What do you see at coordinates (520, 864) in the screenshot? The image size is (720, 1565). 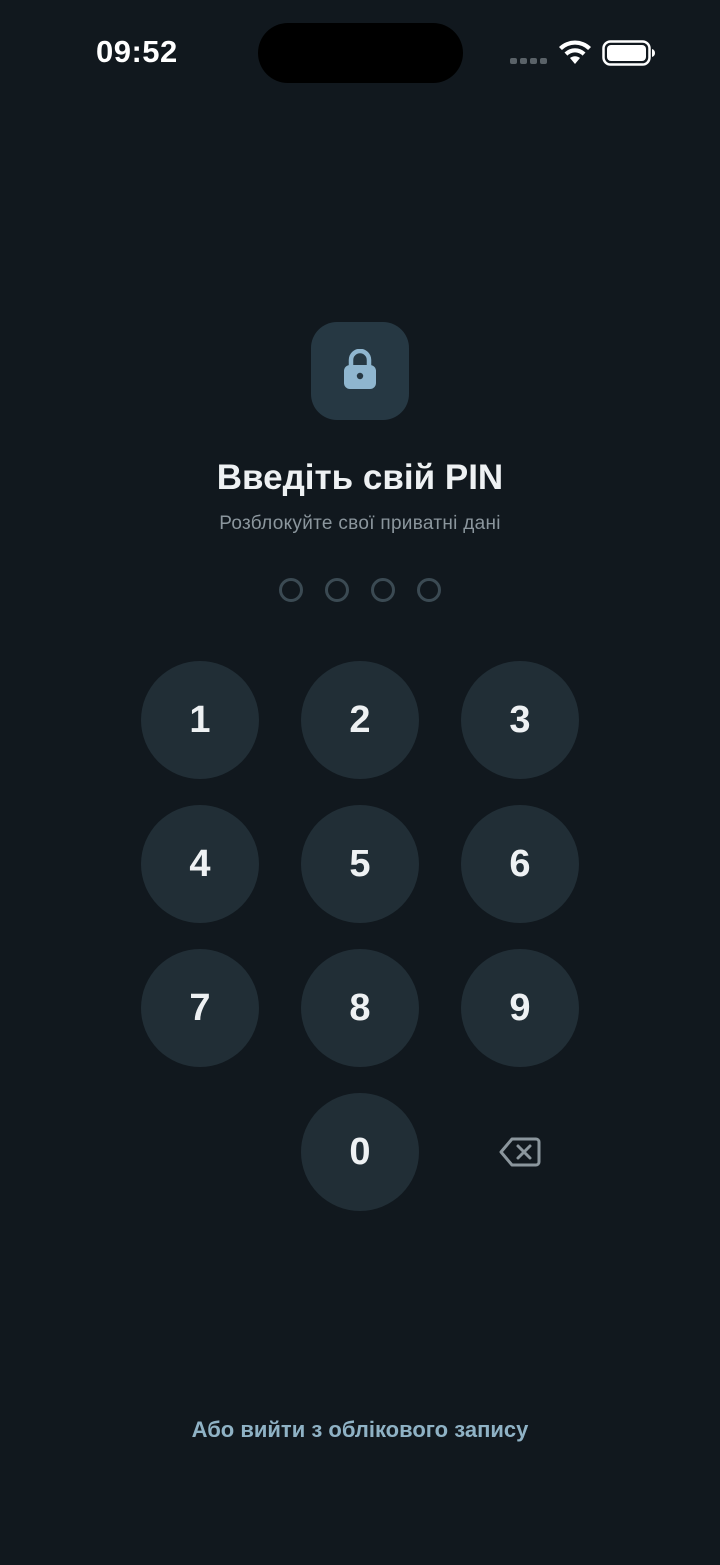 I see `key-6: 6` at bounding box center [520, 864].